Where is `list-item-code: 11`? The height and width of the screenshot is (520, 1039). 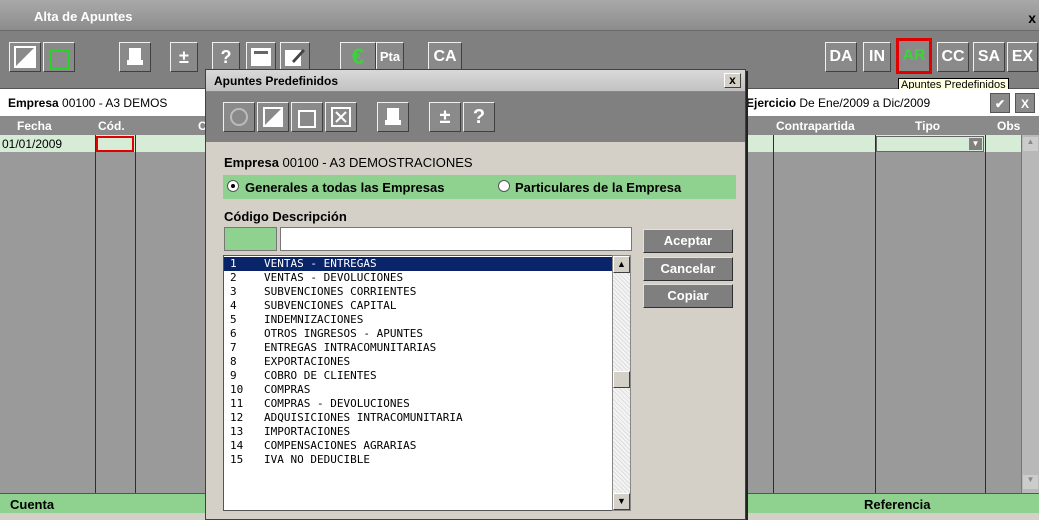
list-item-code: 11 is located at coordinates (237, 403).